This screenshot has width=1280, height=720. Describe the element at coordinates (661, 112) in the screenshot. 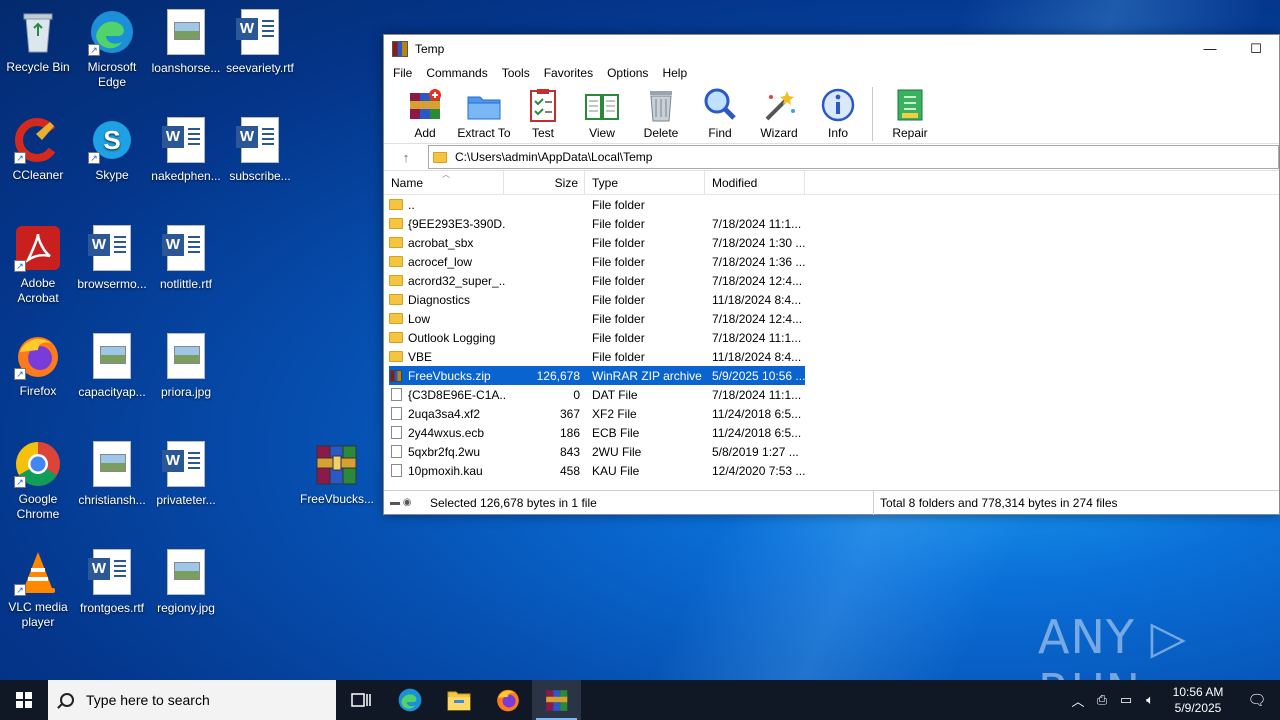

I see `delete-button: Delete` at that location.